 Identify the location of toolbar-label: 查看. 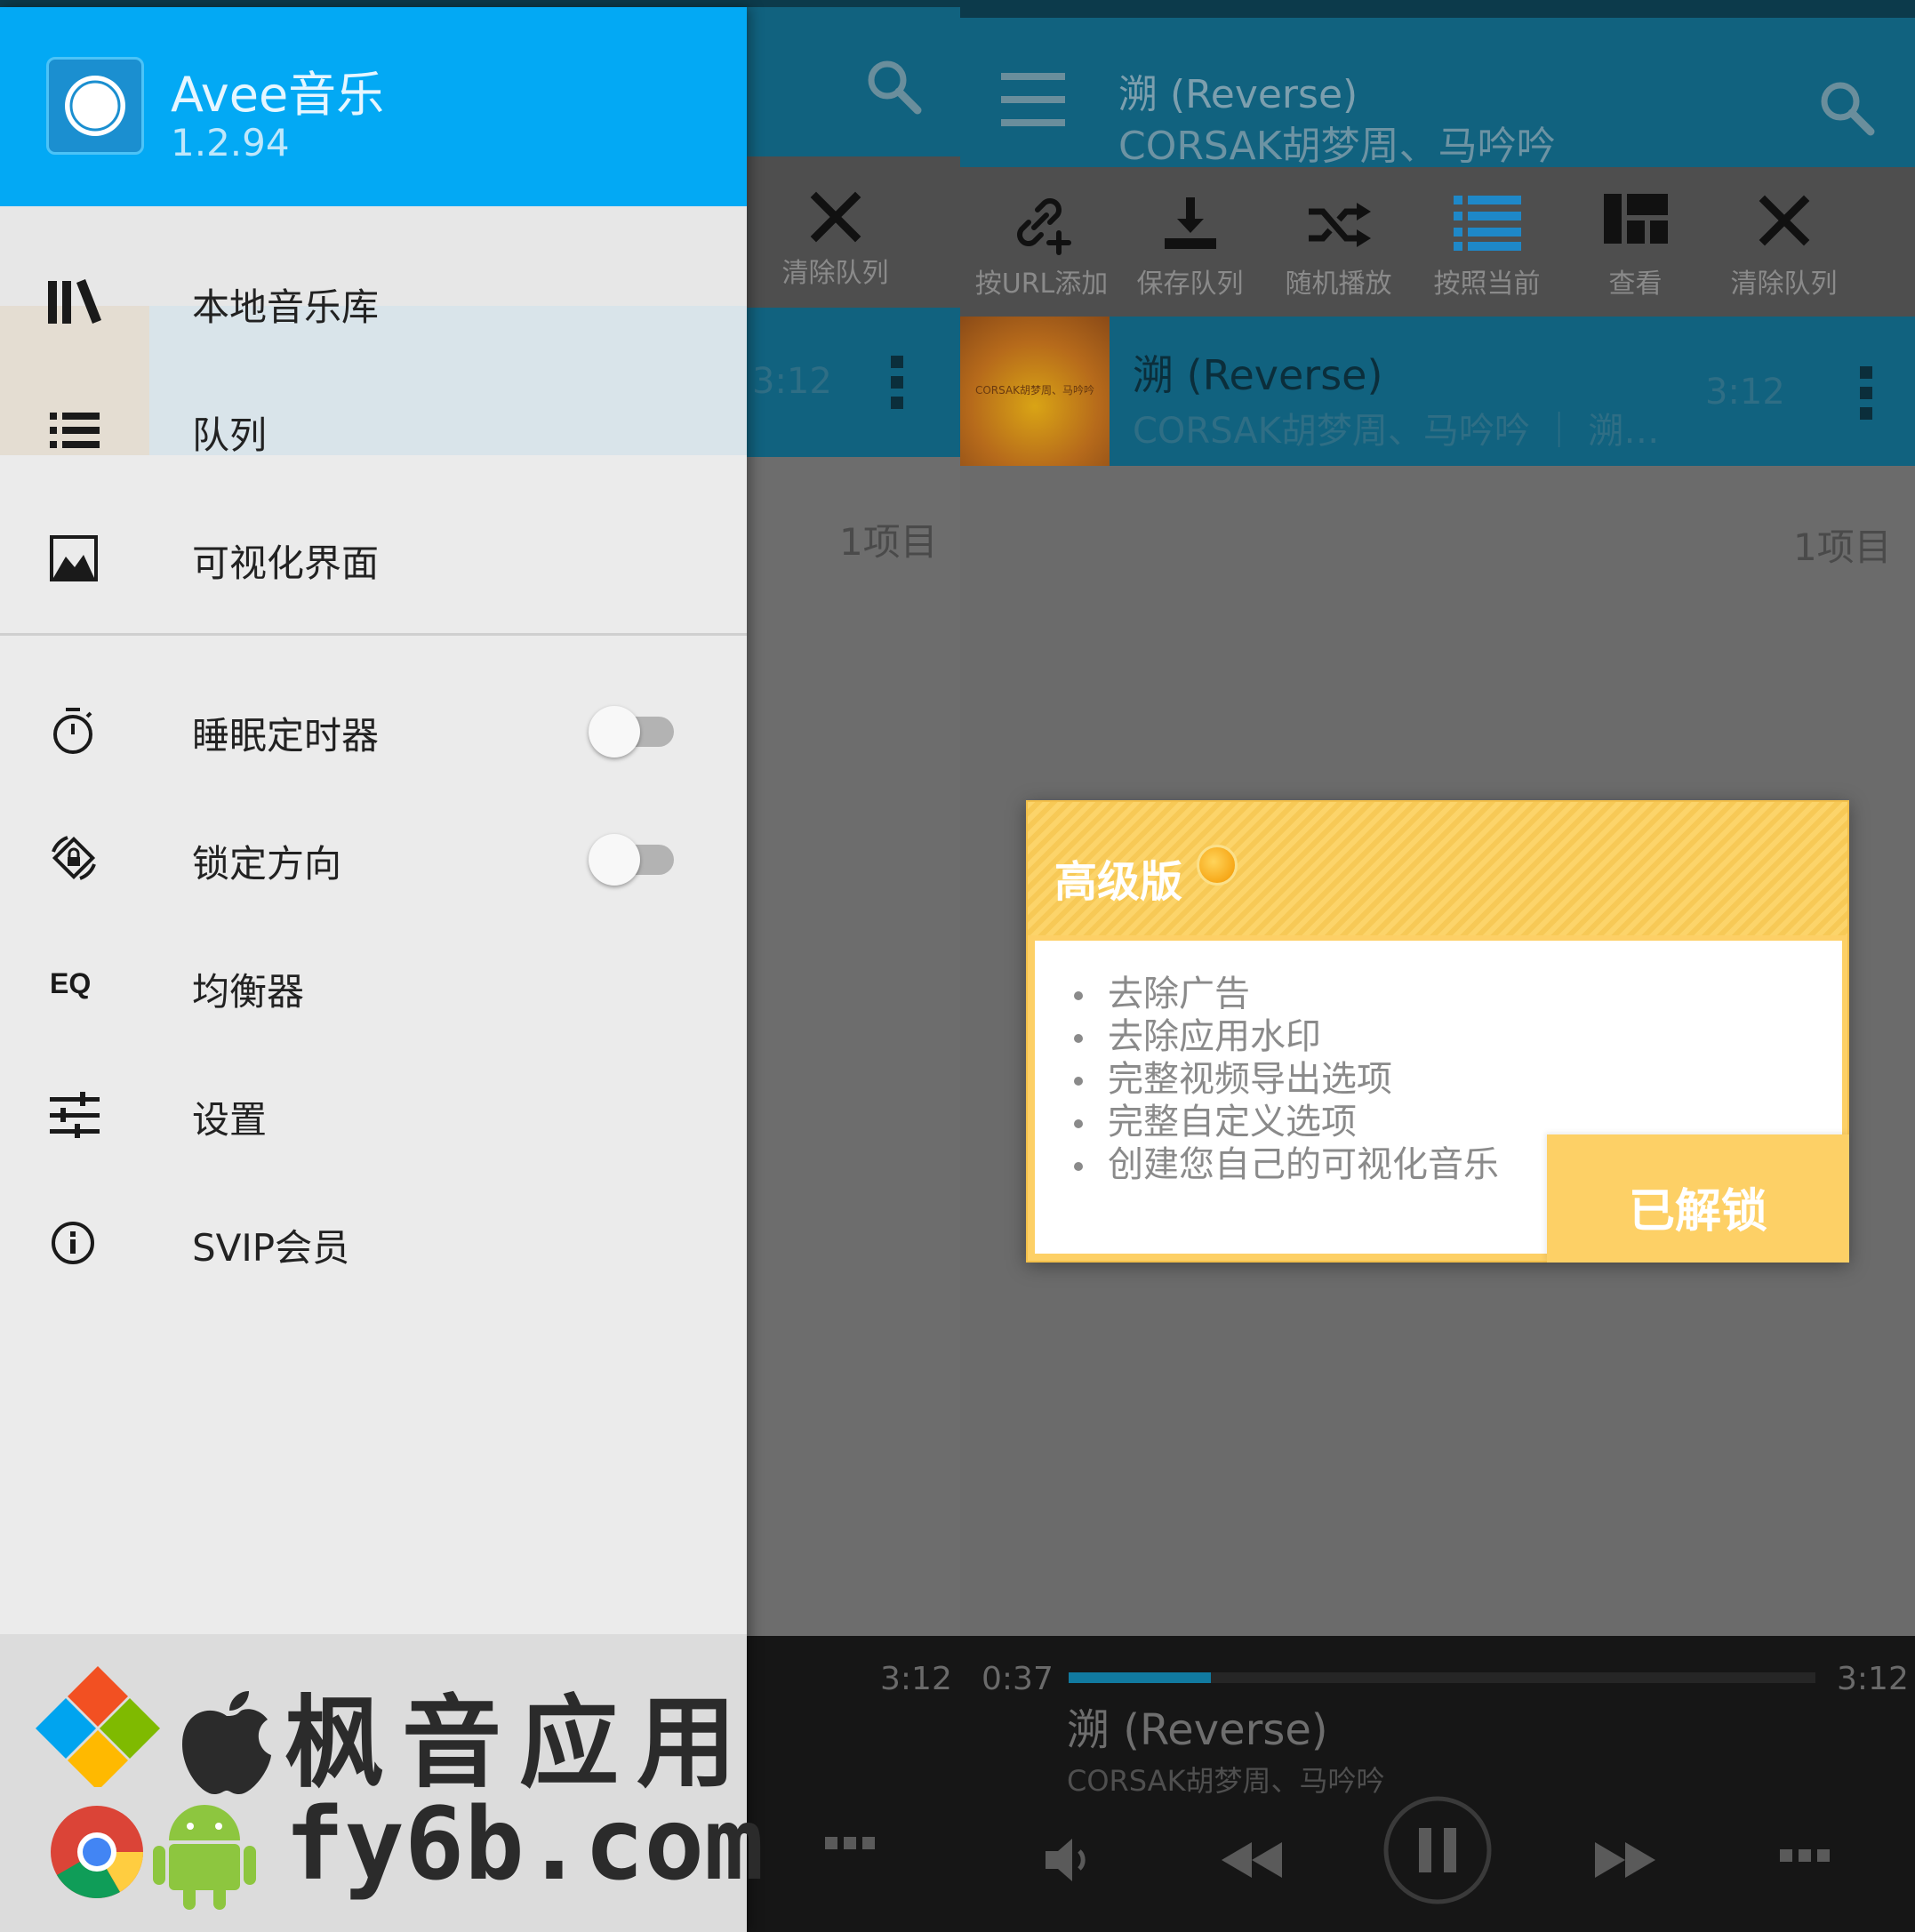
(1635, 285).